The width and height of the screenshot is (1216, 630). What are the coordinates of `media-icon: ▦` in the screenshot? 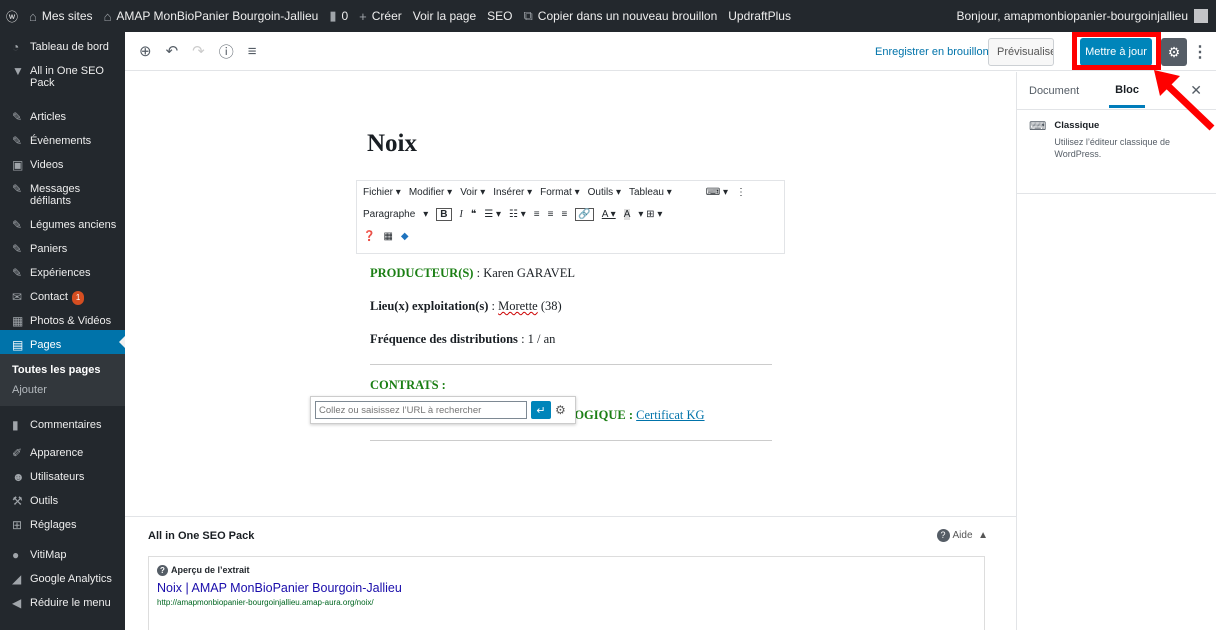 It's located at (18, 321).